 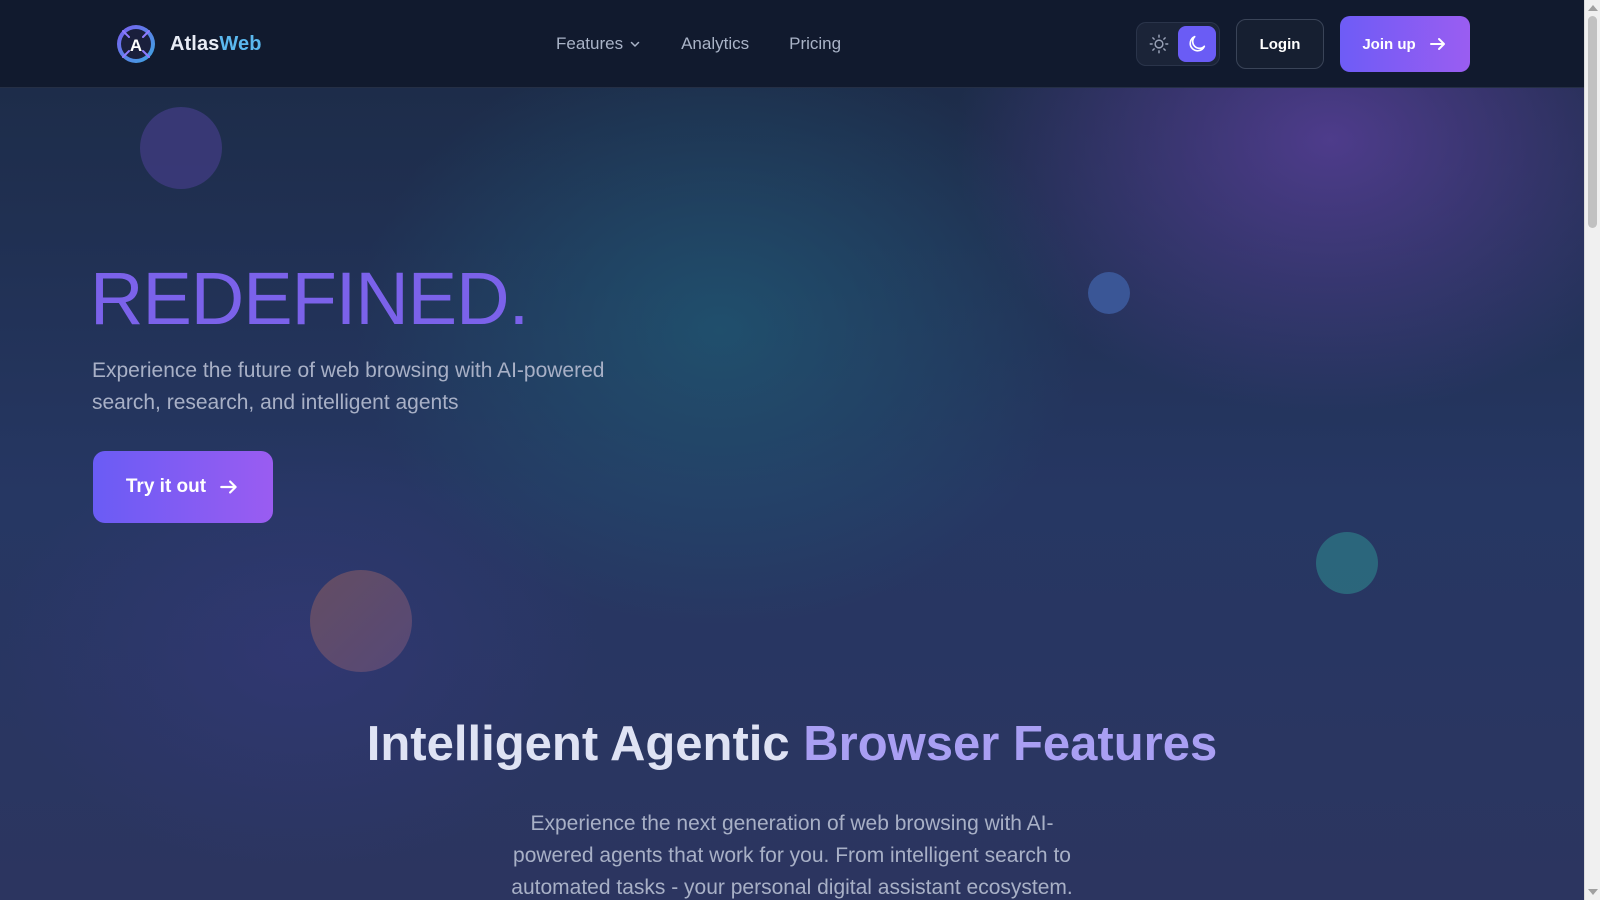 I want to click on brand-name-part1: Atlas, so click(x=195, y=43).